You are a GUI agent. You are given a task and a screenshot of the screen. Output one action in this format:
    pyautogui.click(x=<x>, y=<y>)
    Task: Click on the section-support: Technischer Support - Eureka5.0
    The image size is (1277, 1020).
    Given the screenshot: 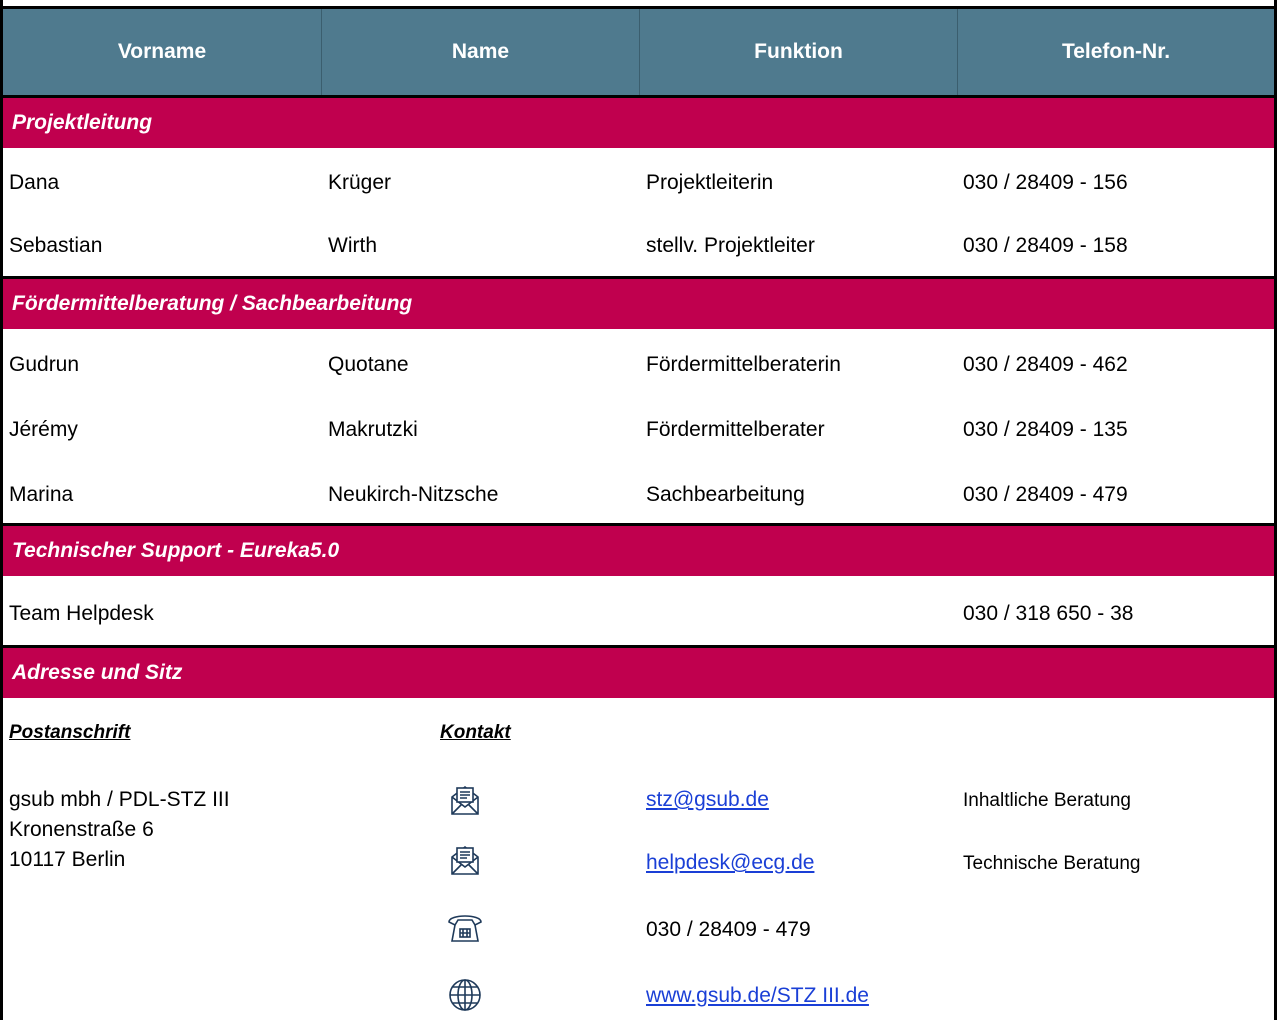 What is the action you would take?
    pyautogui.click(x=638, y=551)
    